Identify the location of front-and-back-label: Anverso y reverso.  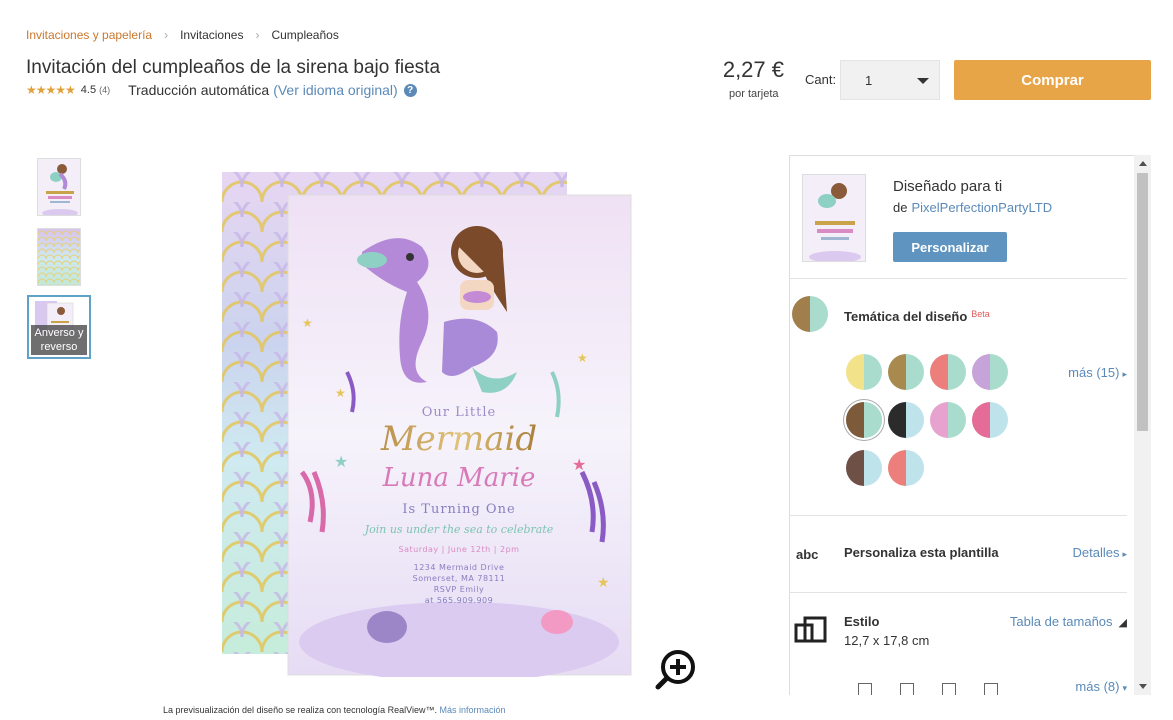
(59, 340).